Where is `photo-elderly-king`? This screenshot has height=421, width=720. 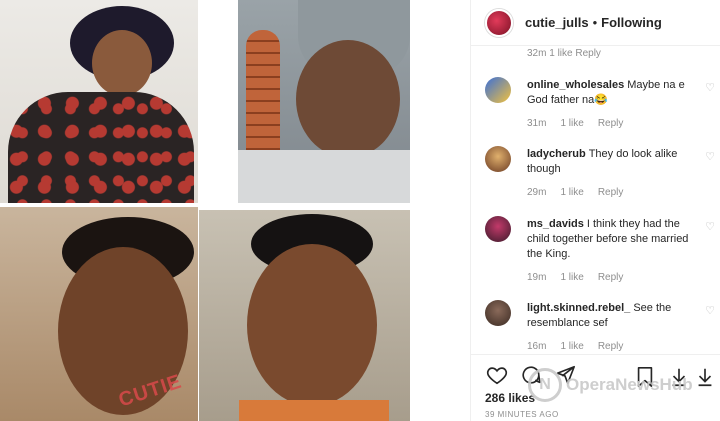 photo-elderly-king is located at coordinates (324, 101).